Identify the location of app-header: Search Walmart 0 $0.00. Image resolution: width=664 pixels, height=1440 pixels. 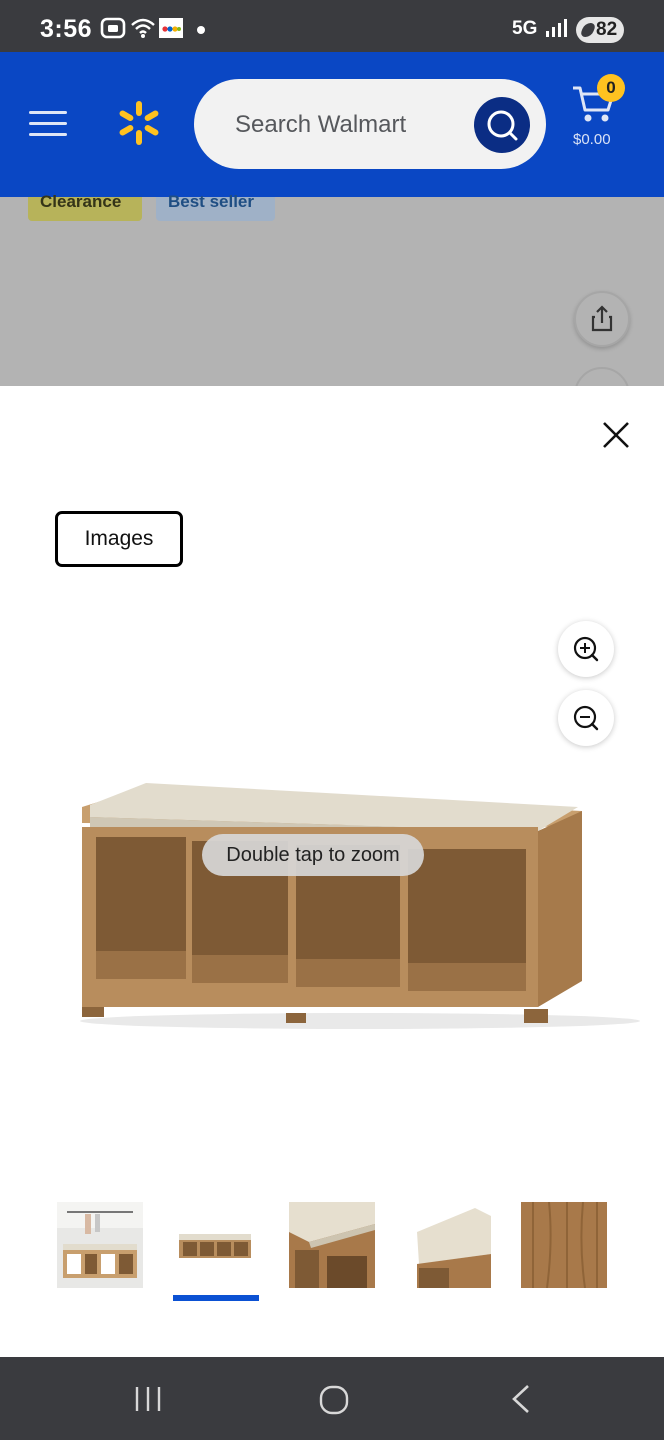
(332, 124).